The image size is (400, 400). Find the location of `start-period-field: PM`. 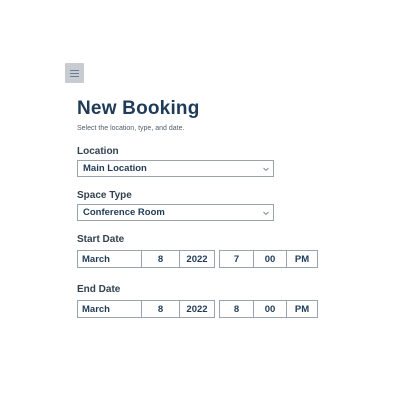

start-period-field: PM is located at coordinates (301, 259).